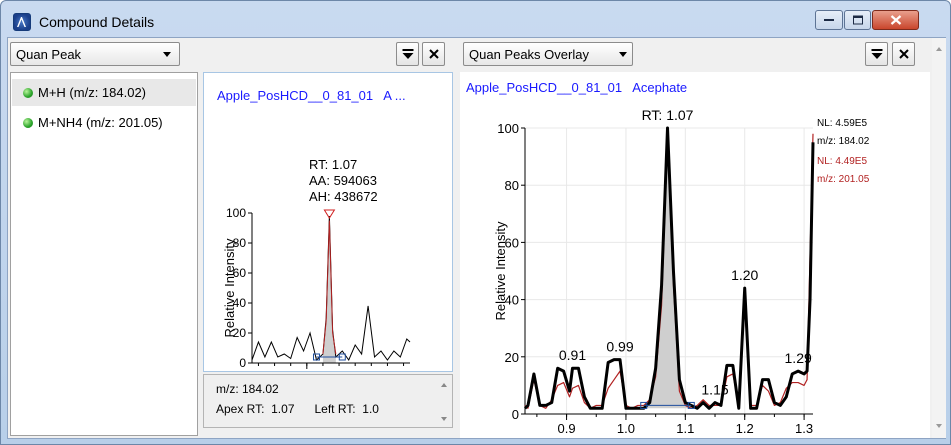  I want to click on peak-label: 0.99, so click(619, 347).